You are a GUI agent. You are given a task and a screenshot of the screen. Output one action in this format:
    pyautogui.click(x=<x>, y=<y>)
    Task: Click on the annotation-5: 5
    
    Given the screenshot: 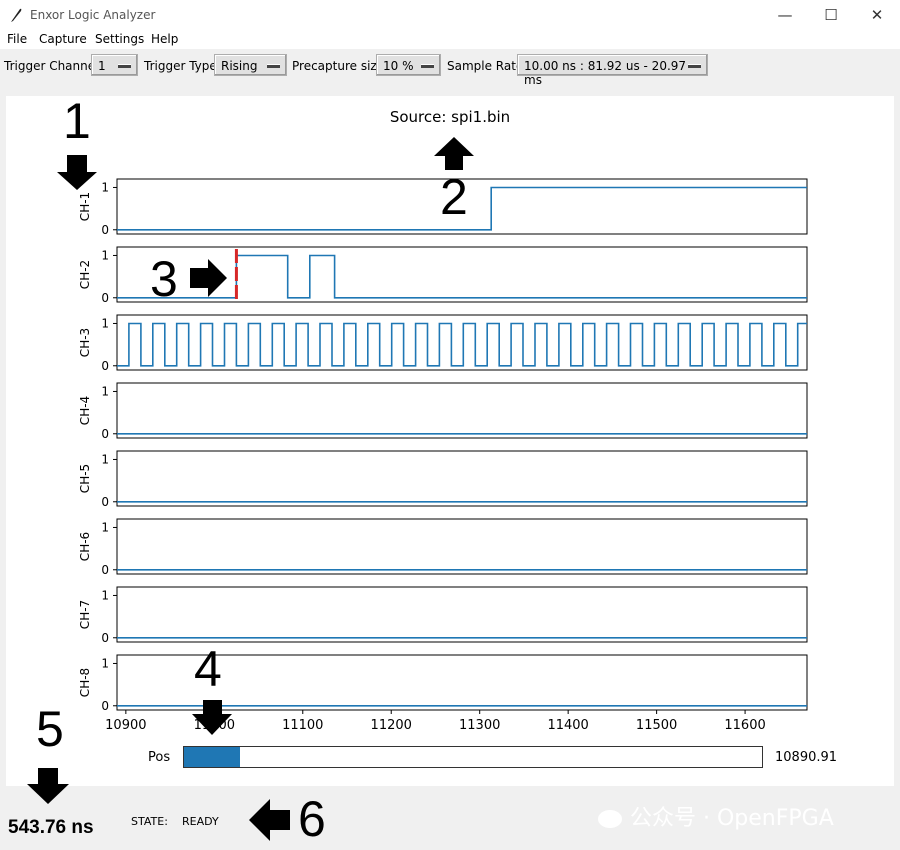 What is the action you would take?
    pyautogui.click(x=50, y=729)
    